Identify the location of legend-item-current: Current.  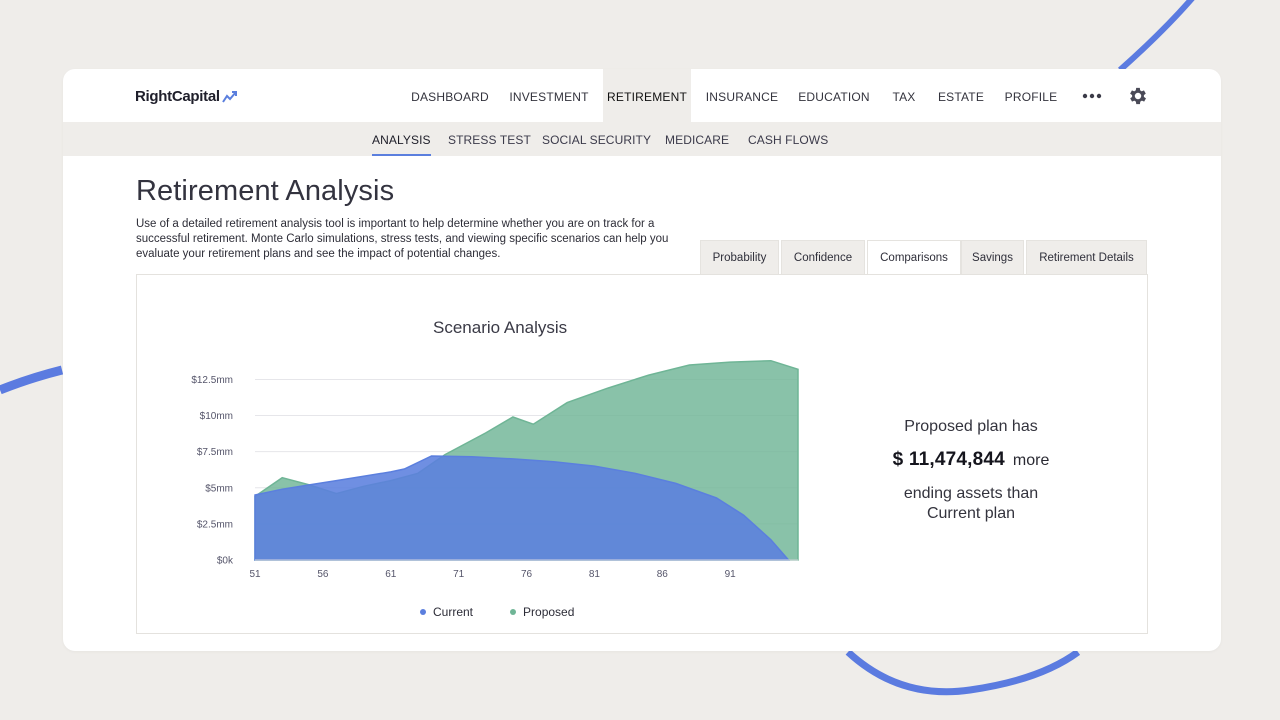
(446, 612).